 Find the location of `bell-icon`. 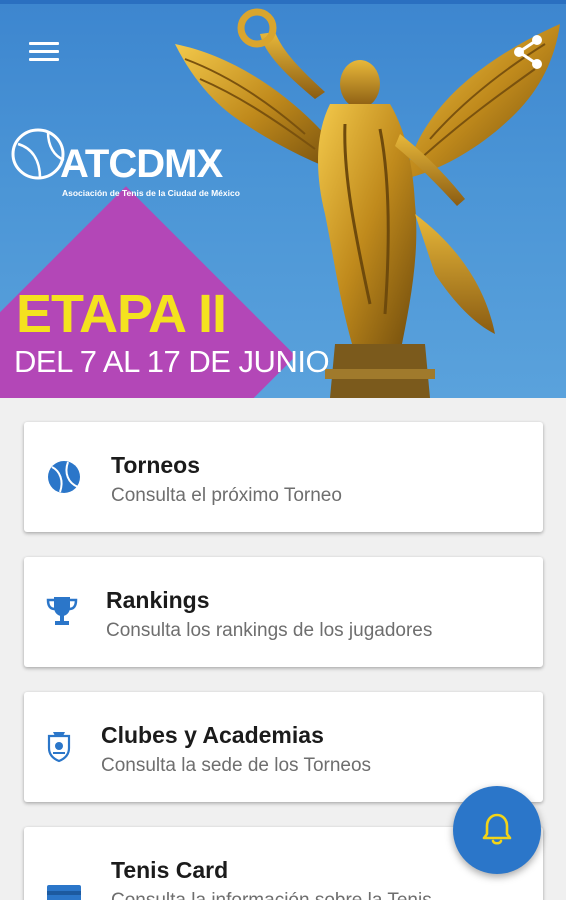

bell-icon is located at coordinates (497, 829).